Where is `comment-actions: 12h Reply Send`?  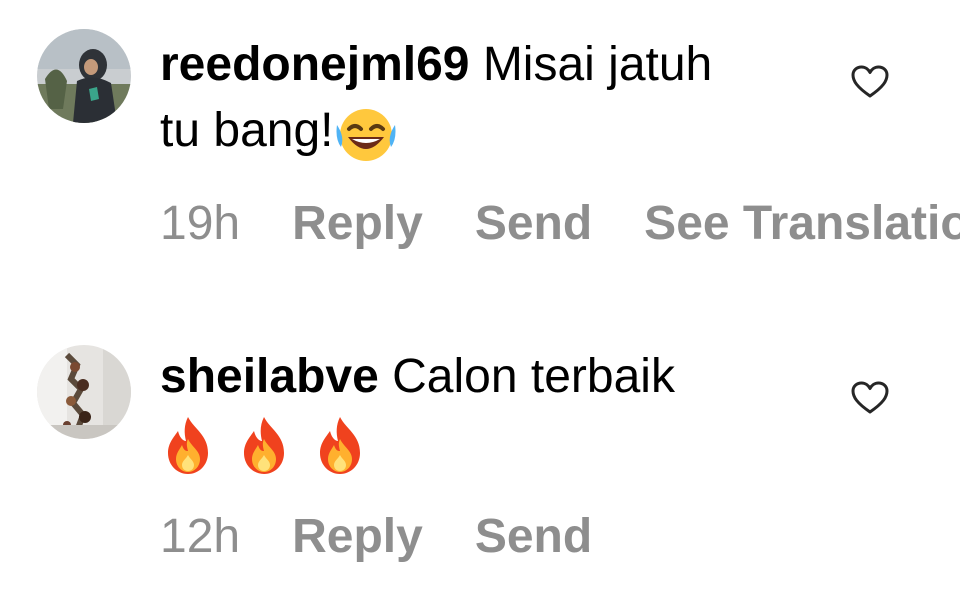 comment-actions: 12h Reply Send is located at coordinates (402, 536).